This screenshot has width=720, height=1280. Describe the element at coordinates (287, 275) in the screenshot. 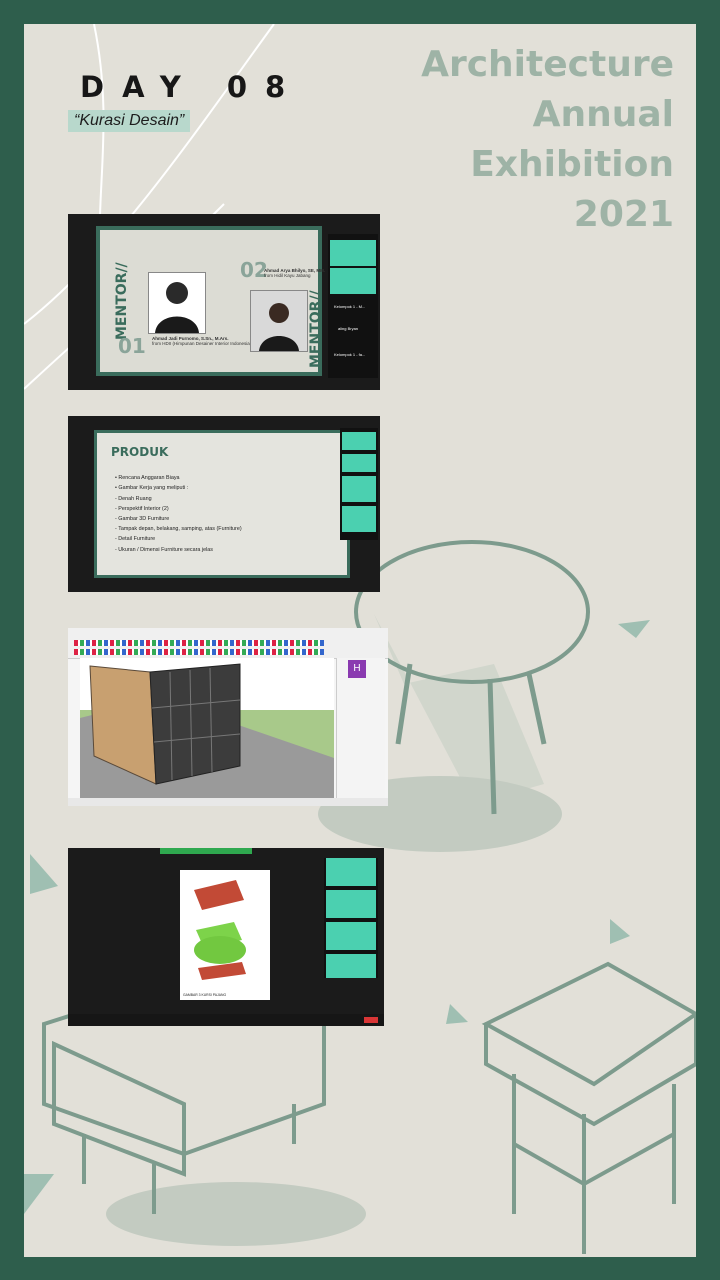

I see `mentor2-role: from Hidil Kayu Jabang` at that location.